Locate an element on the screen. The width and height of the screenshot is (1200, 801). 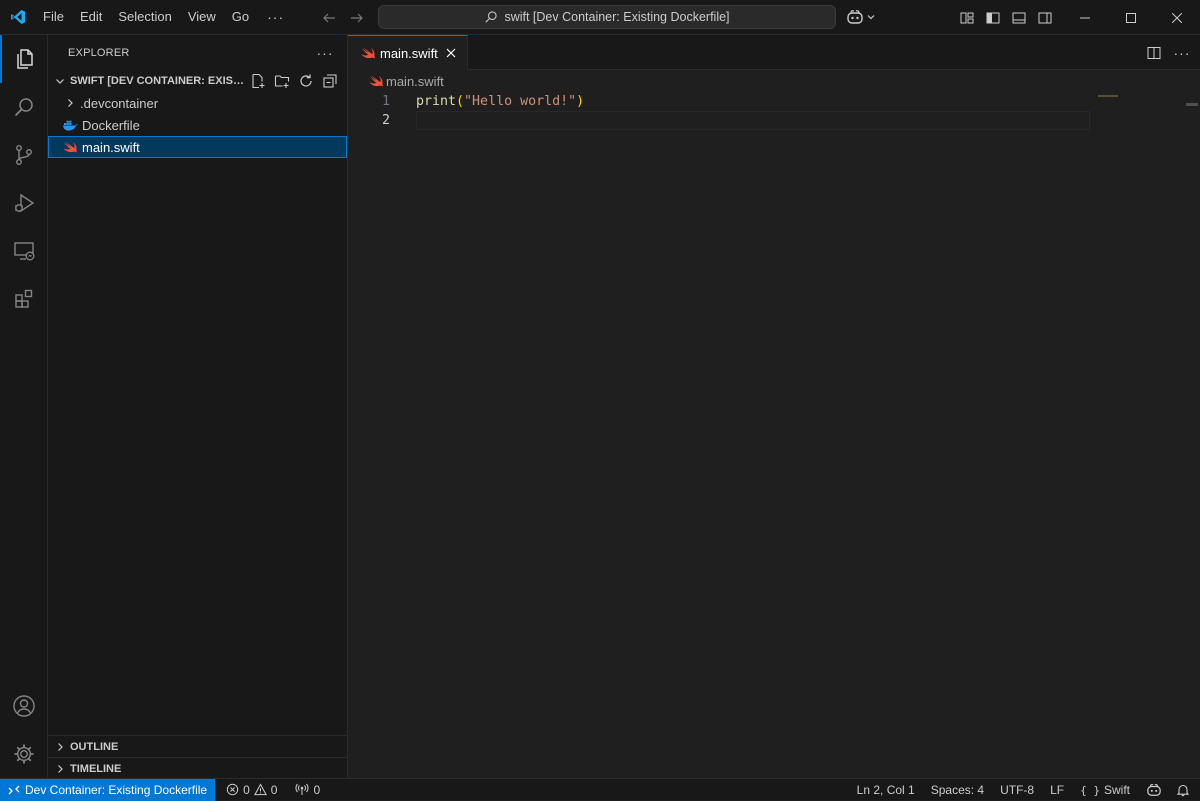
minimize-icon is located at coordinates (1085, 17).